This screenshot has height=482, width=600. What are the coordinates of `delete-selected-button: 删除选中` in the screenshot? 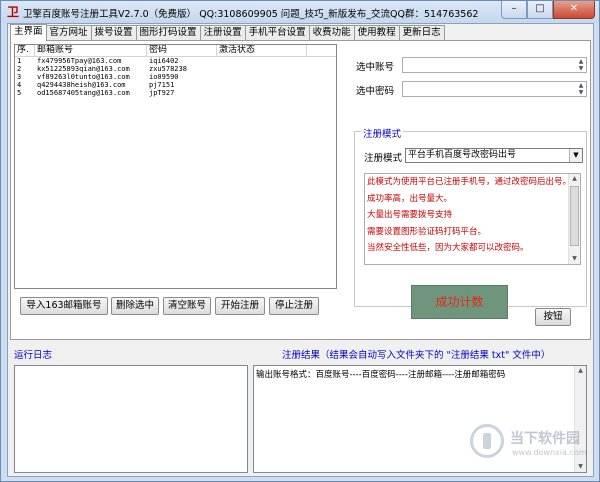 It's located at (135, 306).